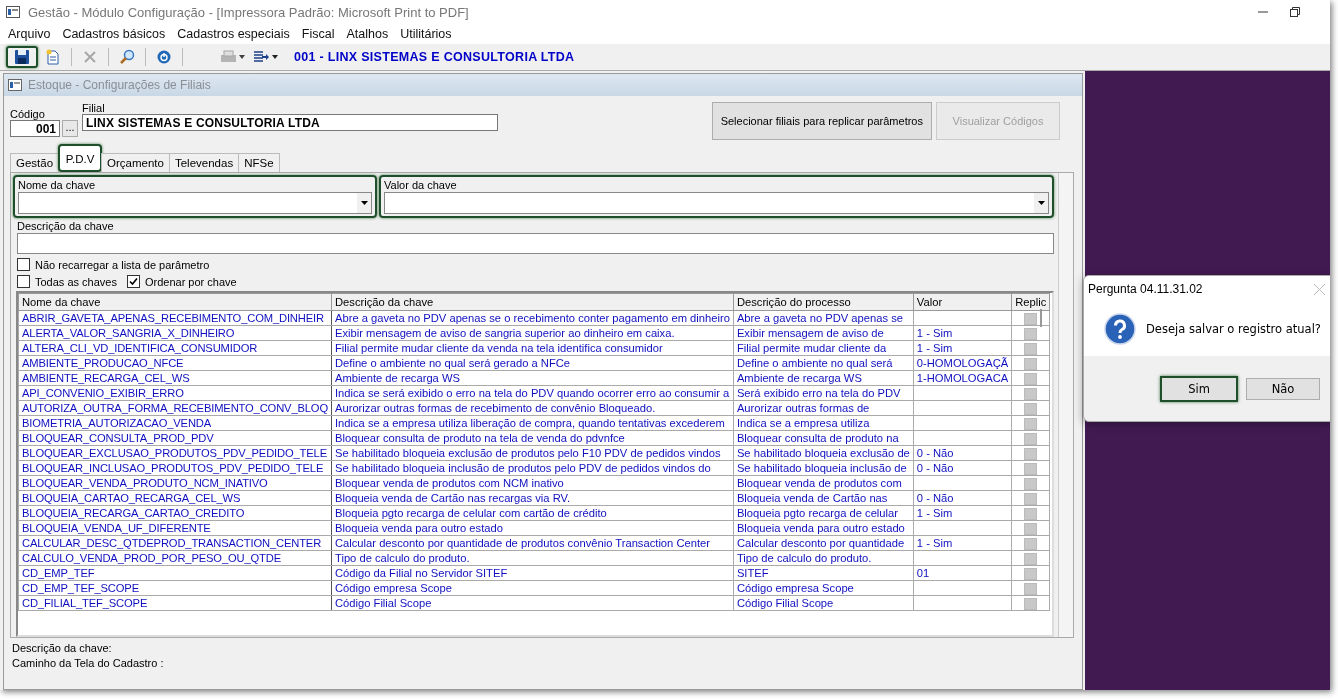 The height and width of the screenshot is (700, 1338). Describe the element at coordinates (962, 378) in the screenshot. I see `table-cell: 1-HOMOLOGACA` at that location.